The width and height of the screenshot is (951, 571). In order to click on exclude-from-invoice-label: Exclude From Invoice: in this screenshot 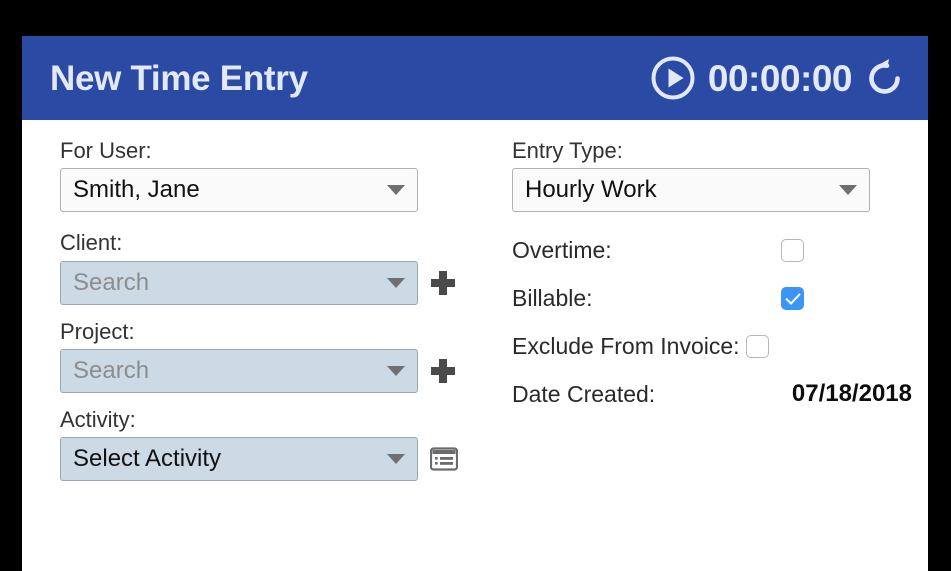, I will do `click(626, 345)`.